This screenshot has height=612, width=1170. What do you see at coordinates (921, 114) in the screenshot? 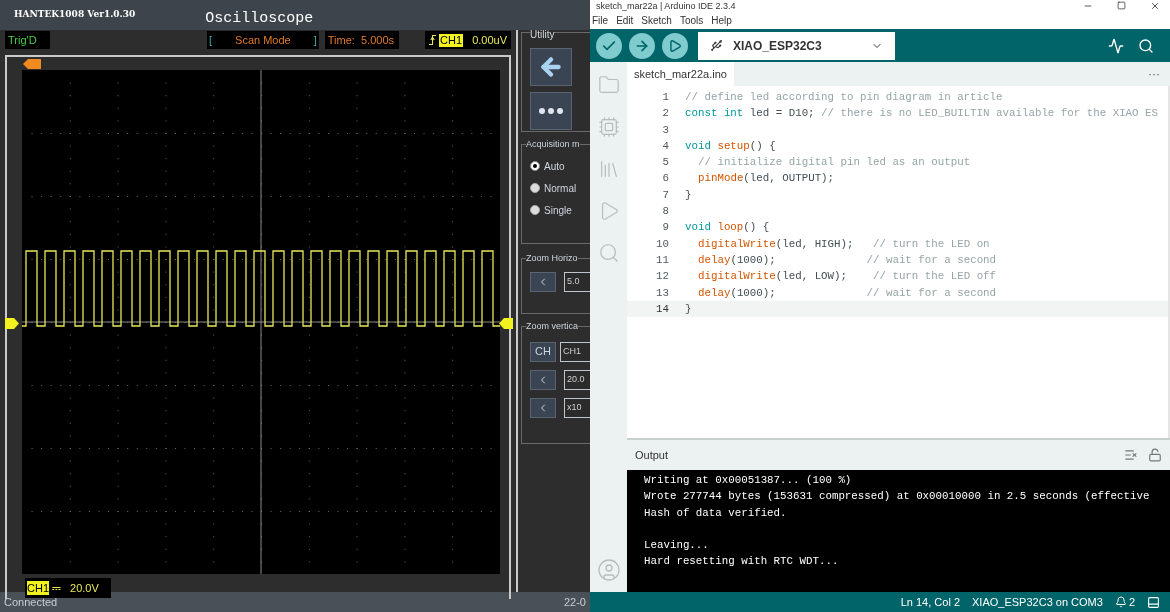
I see `code-line: const int led = D10; // there is no LED_BUILTIN available for the XIAO ES` at bounding box center [921, 114].